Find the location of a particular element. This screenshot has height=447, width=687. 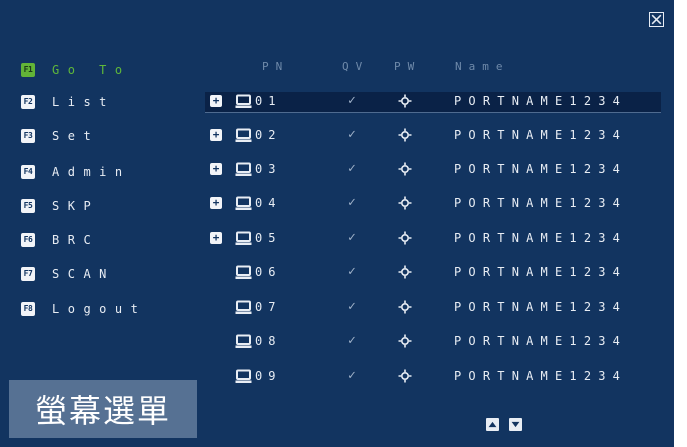

column-header-pn: PN is located at coordinates (276, 66).